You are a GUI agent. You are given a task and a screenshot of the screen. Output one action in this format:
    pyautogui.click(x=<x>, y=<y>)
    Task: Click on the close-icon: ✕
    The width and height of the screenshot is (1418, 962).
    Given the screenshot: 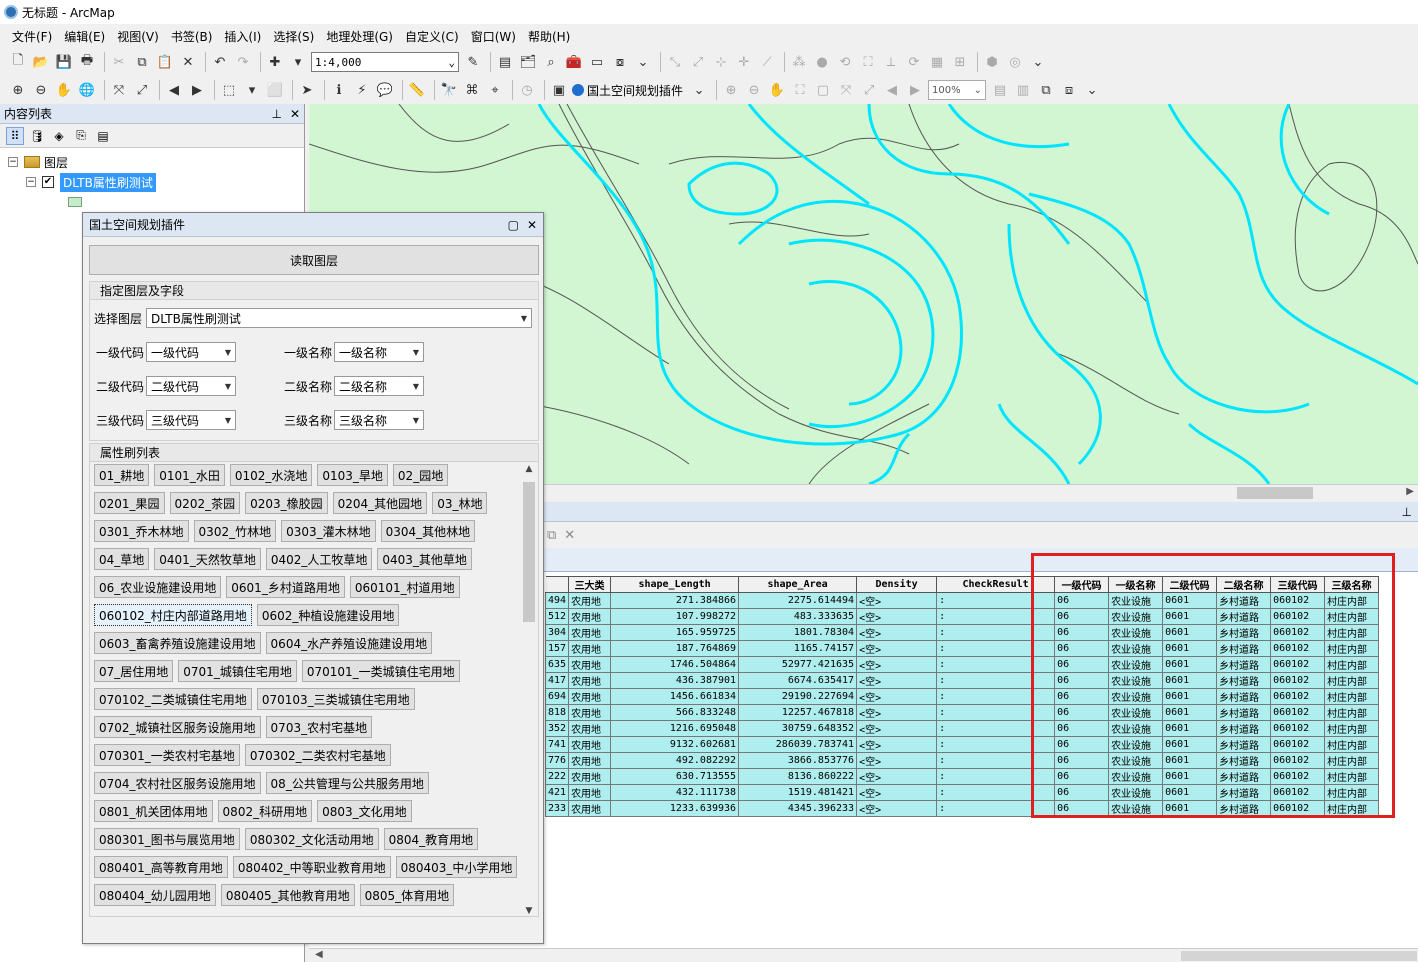 What is the action you would take?
    pyautogui.click(x=532, y=225)
    